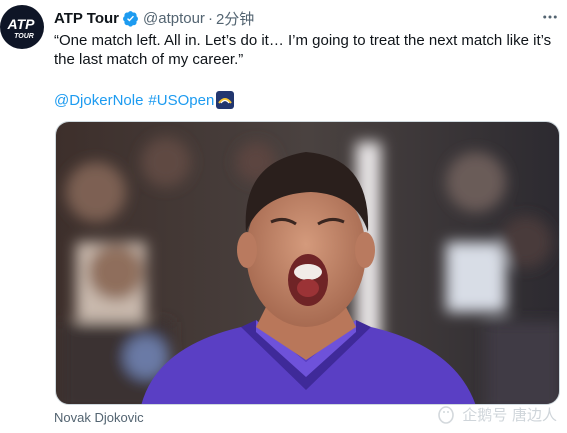 The height and width of the screenshot is (433, 567). I want to click on verified-badge-icon, so click(130, 18).